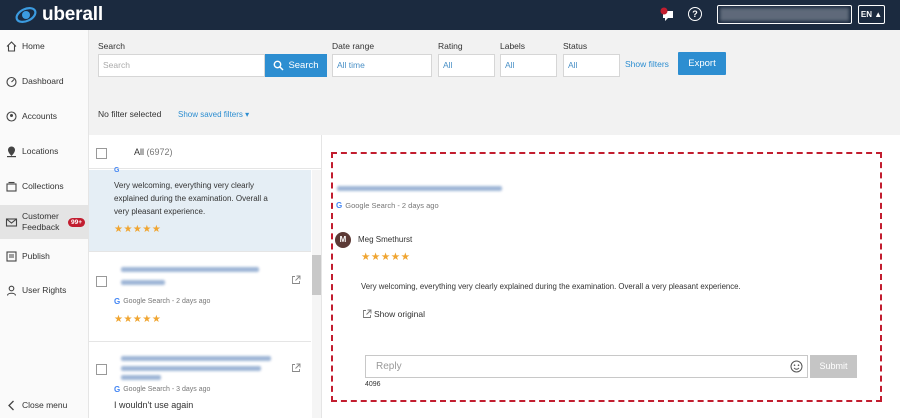 Image resolution: width=900 pixels, height=418 pixels. Describe the element at coordinates (33, 45) in the screenshot. I see `sidebar-item-label: Home` at that location.